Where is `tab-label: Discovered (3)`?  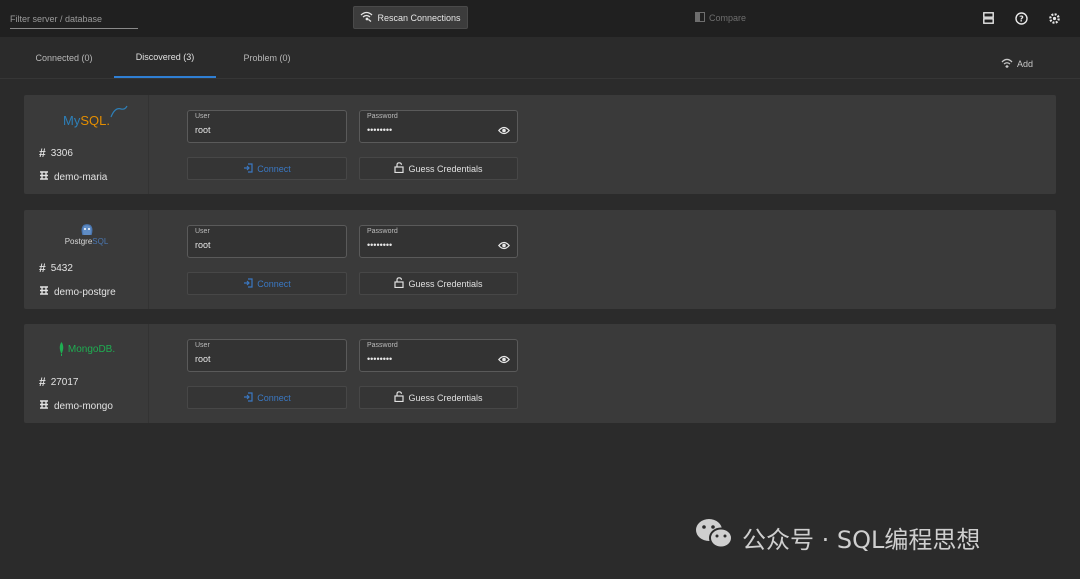
tab-label: Discovered (3) is located at coordinates (165, 56).